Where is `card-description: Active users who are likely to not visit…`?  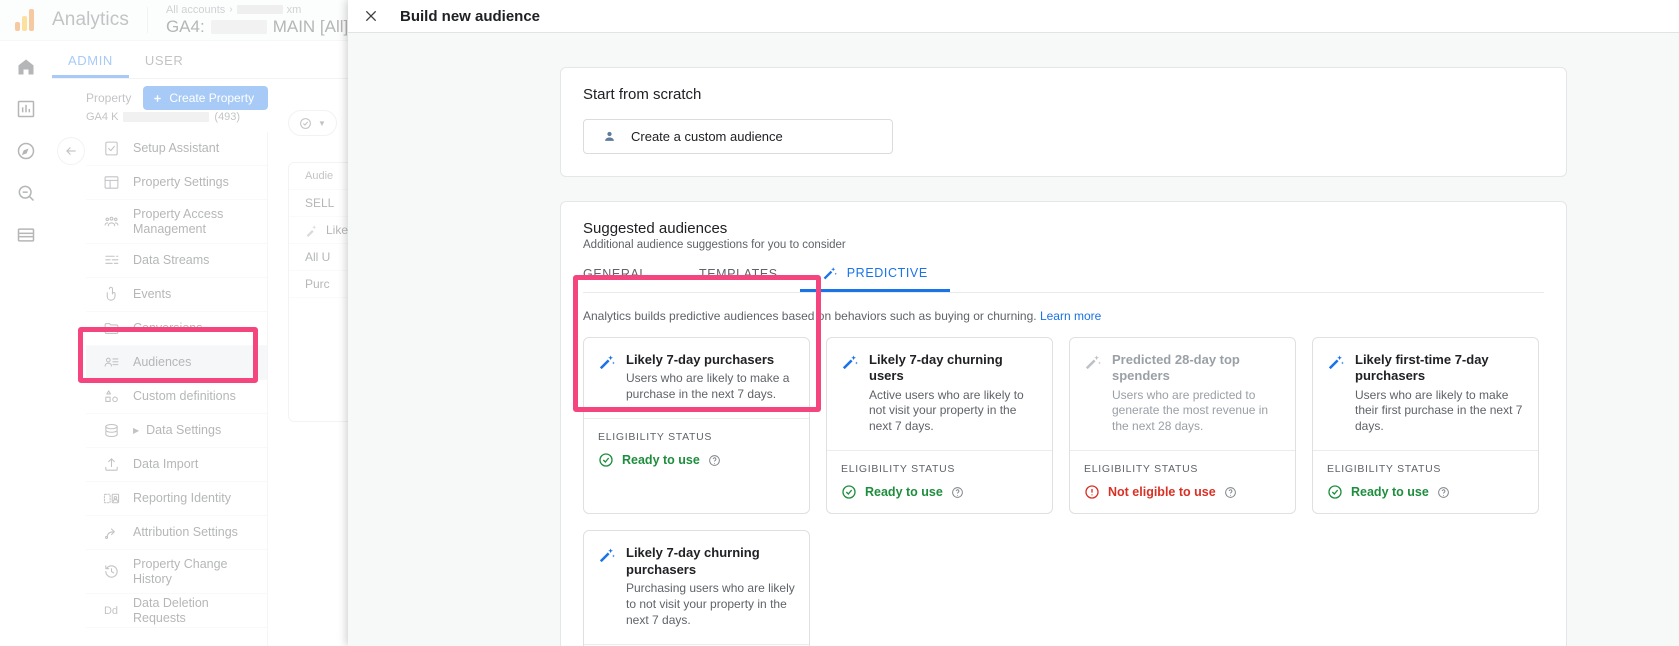 card-description: Active users who are likely to not visit… is located at coordinates (946, 410).